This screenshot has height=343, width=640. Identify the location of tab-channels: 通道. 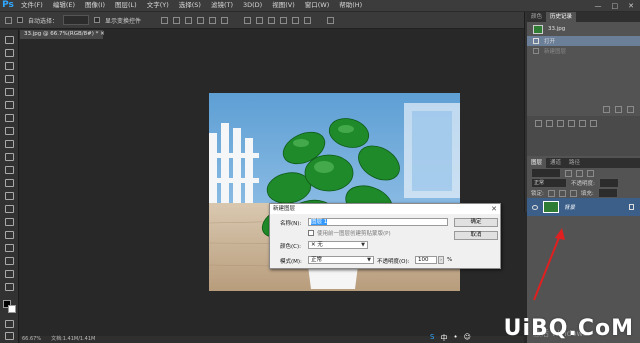
(555, 163).